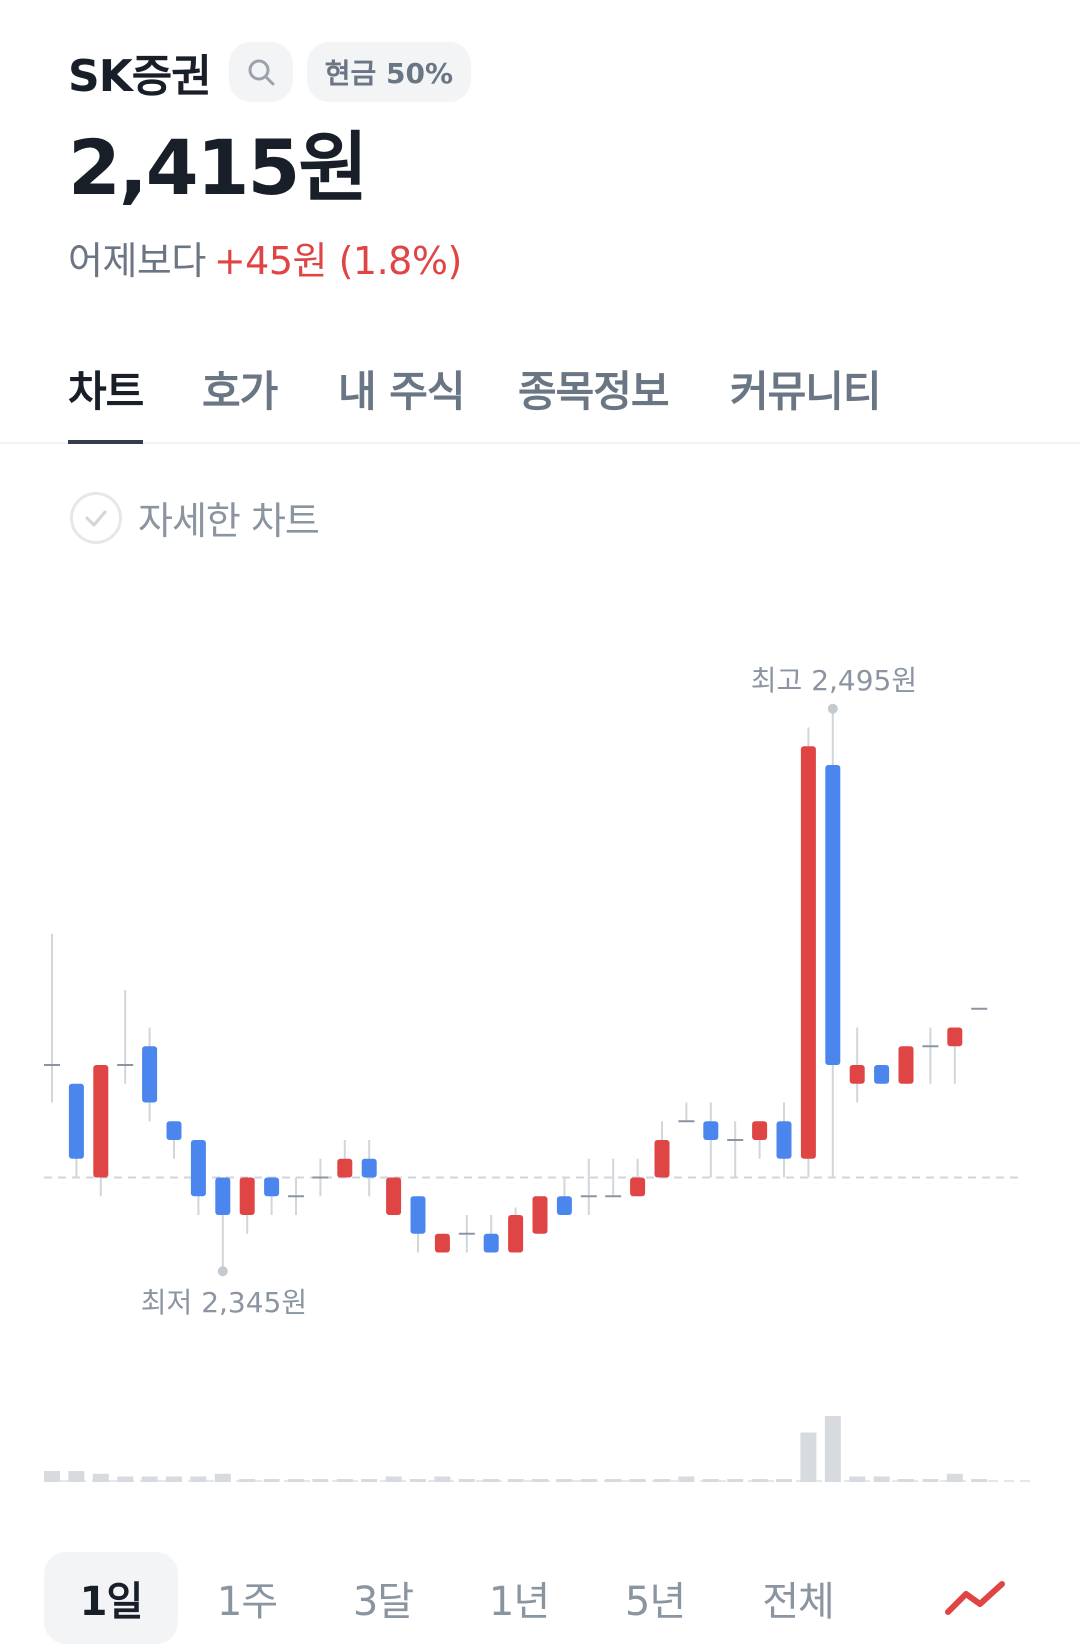 The height and width of the screenshot is (1652, 1080). Describe the element at coordinates (111, 1598) in the screenshot. I see `period-1d: 1일` at that location.